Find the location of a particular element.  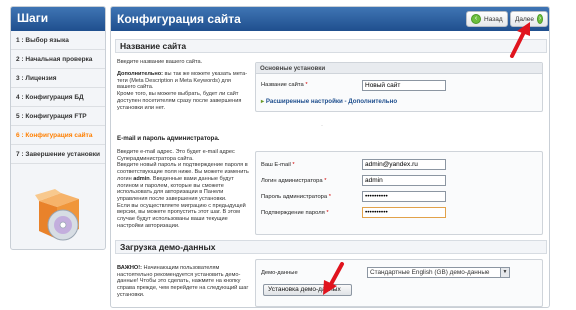

site-name-input is located at coordinates (404, 85).